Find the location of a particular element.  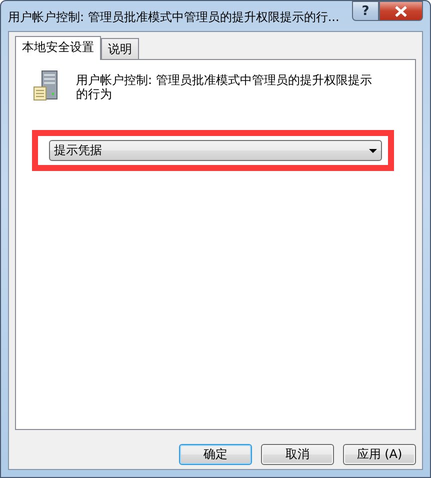

dialog-button: 取消 is located at coordinates (297, 454).